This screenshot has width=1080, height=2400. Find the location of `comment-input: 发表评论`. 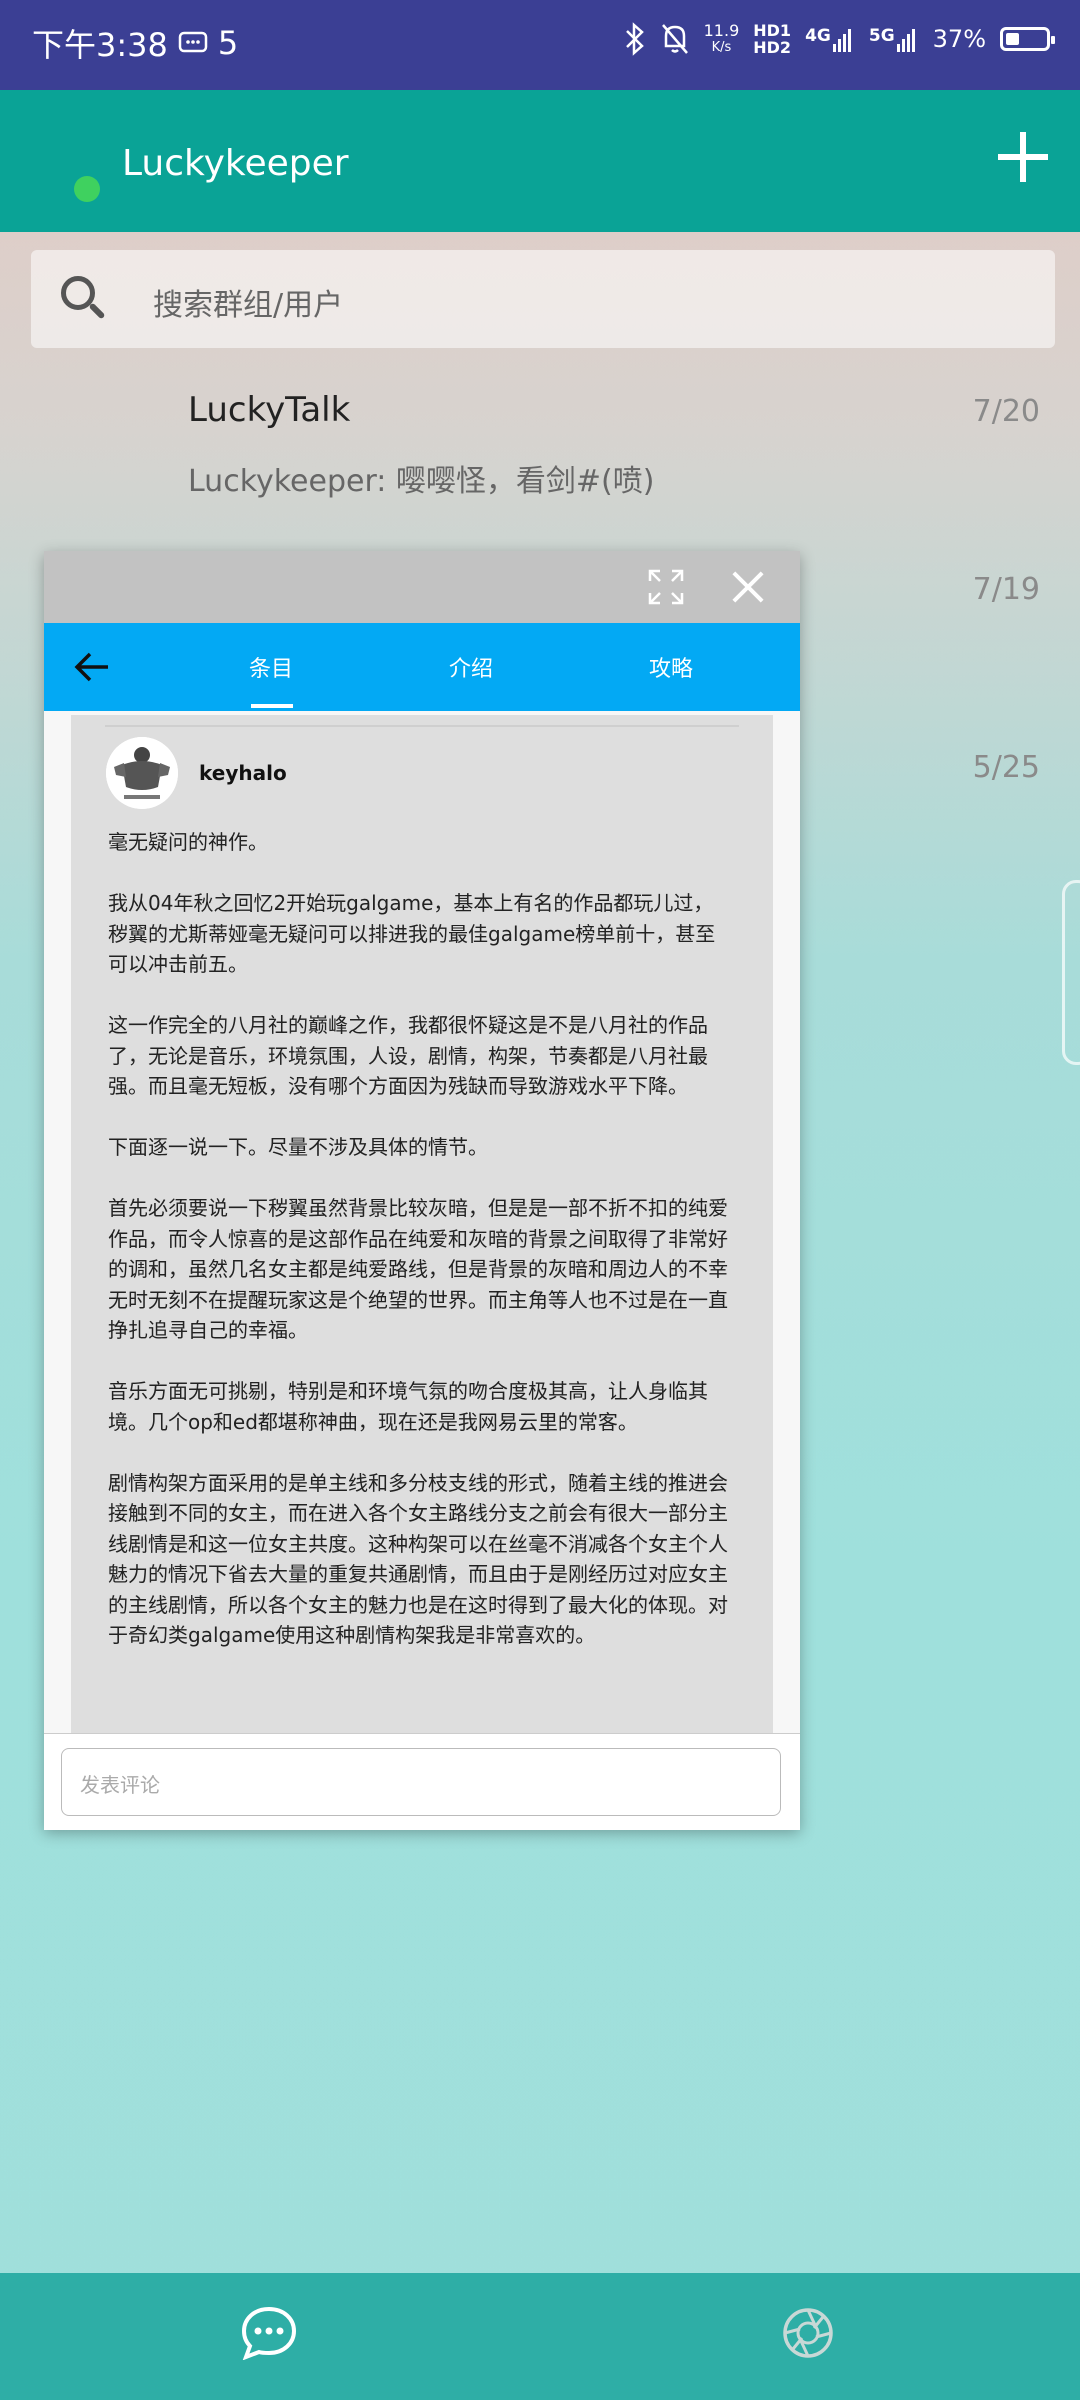

comment-input: 发表评论 is located at coordinates (421, 1782).